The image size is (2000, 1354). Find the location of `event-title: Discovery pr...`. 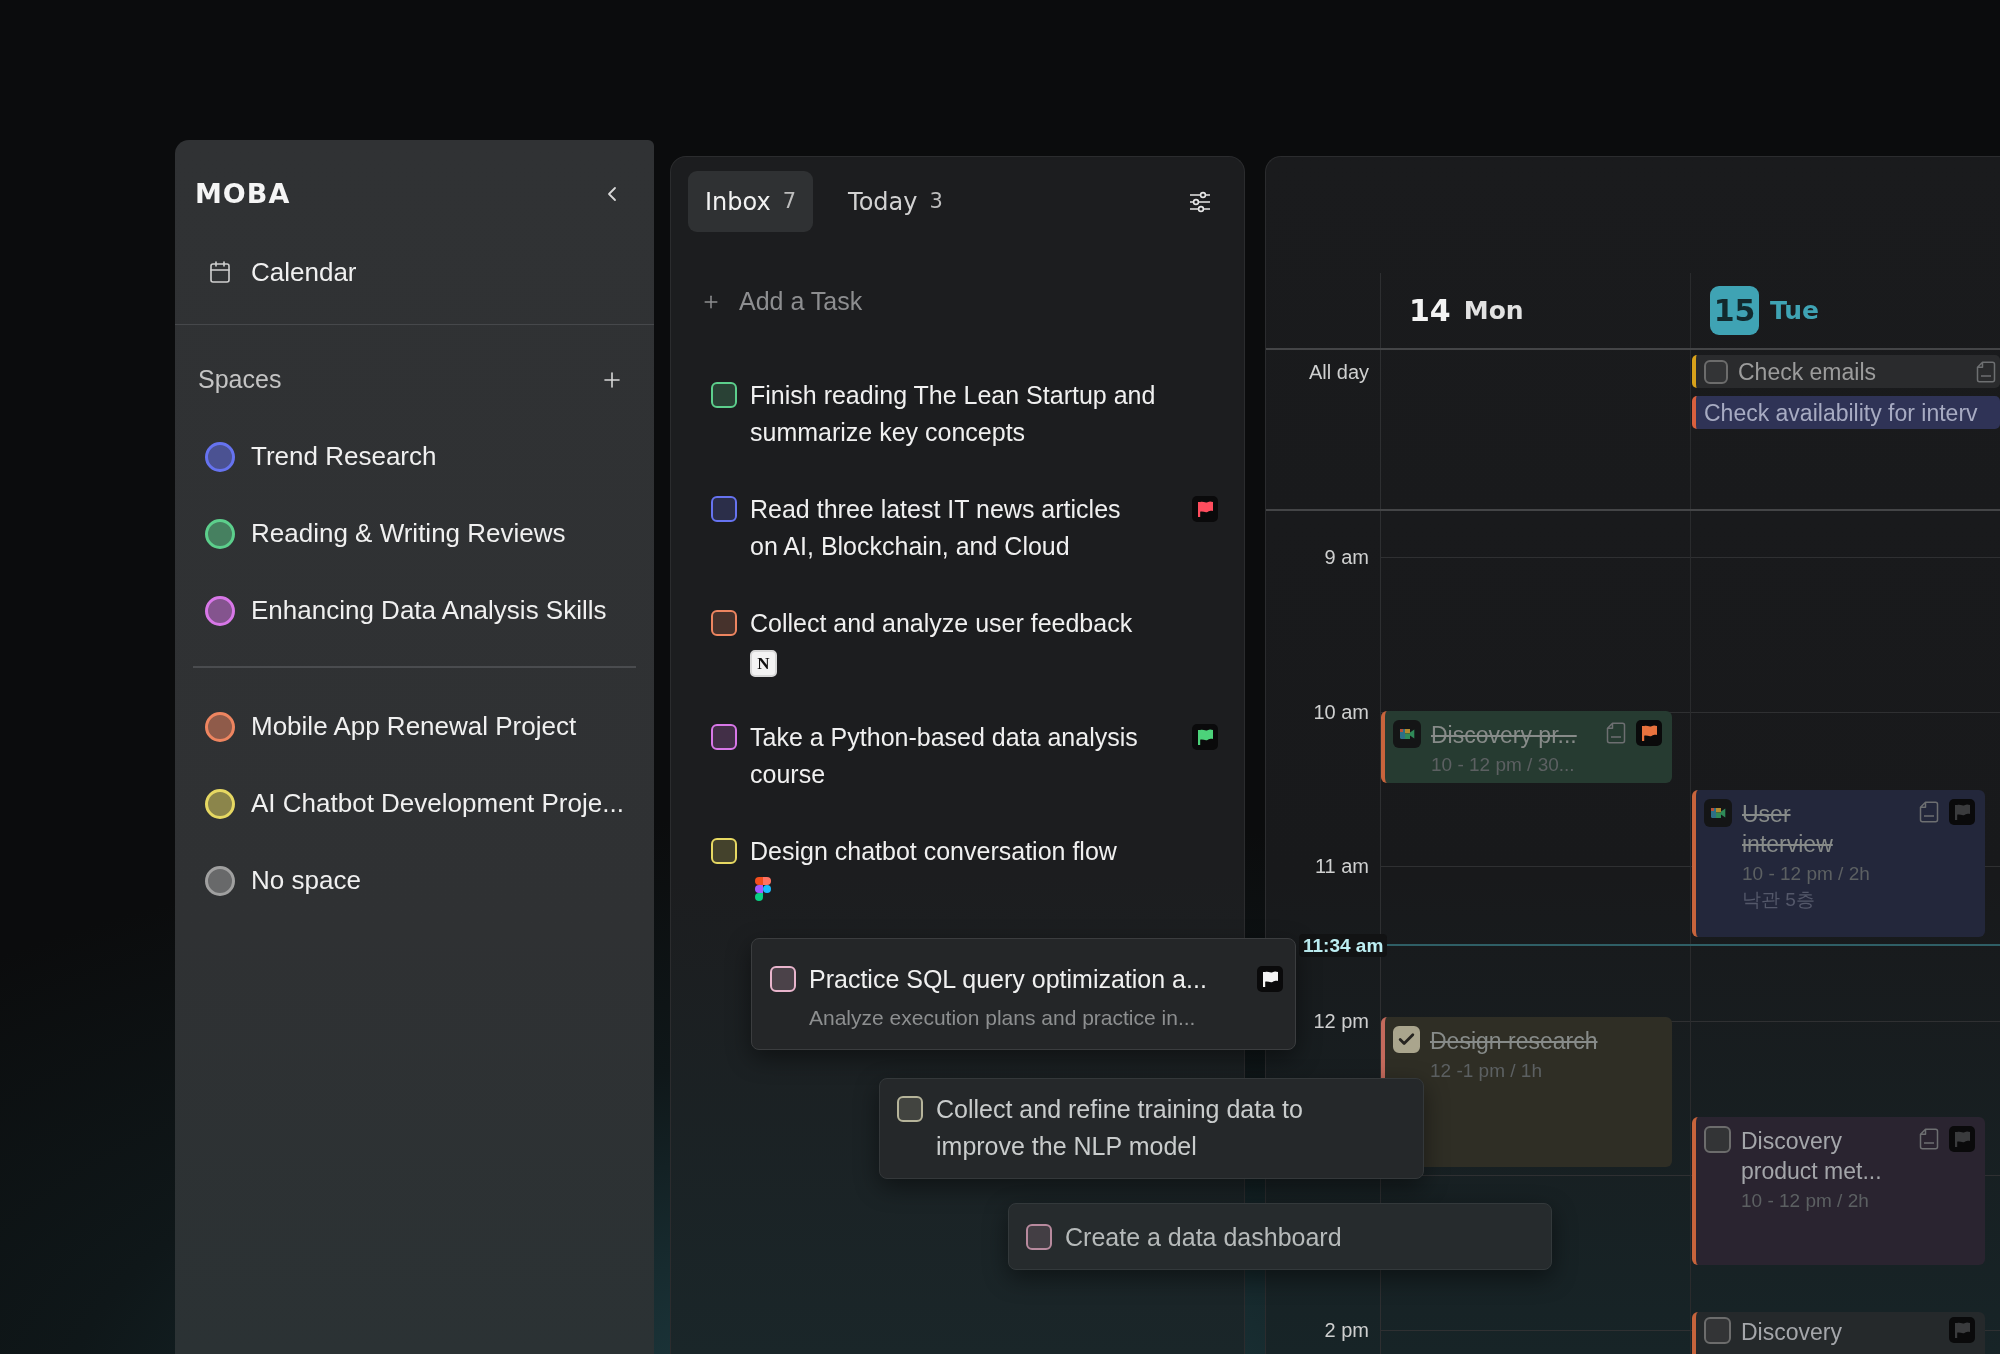

event-title: Discovery pr... is located at coordinates (1504, 735).